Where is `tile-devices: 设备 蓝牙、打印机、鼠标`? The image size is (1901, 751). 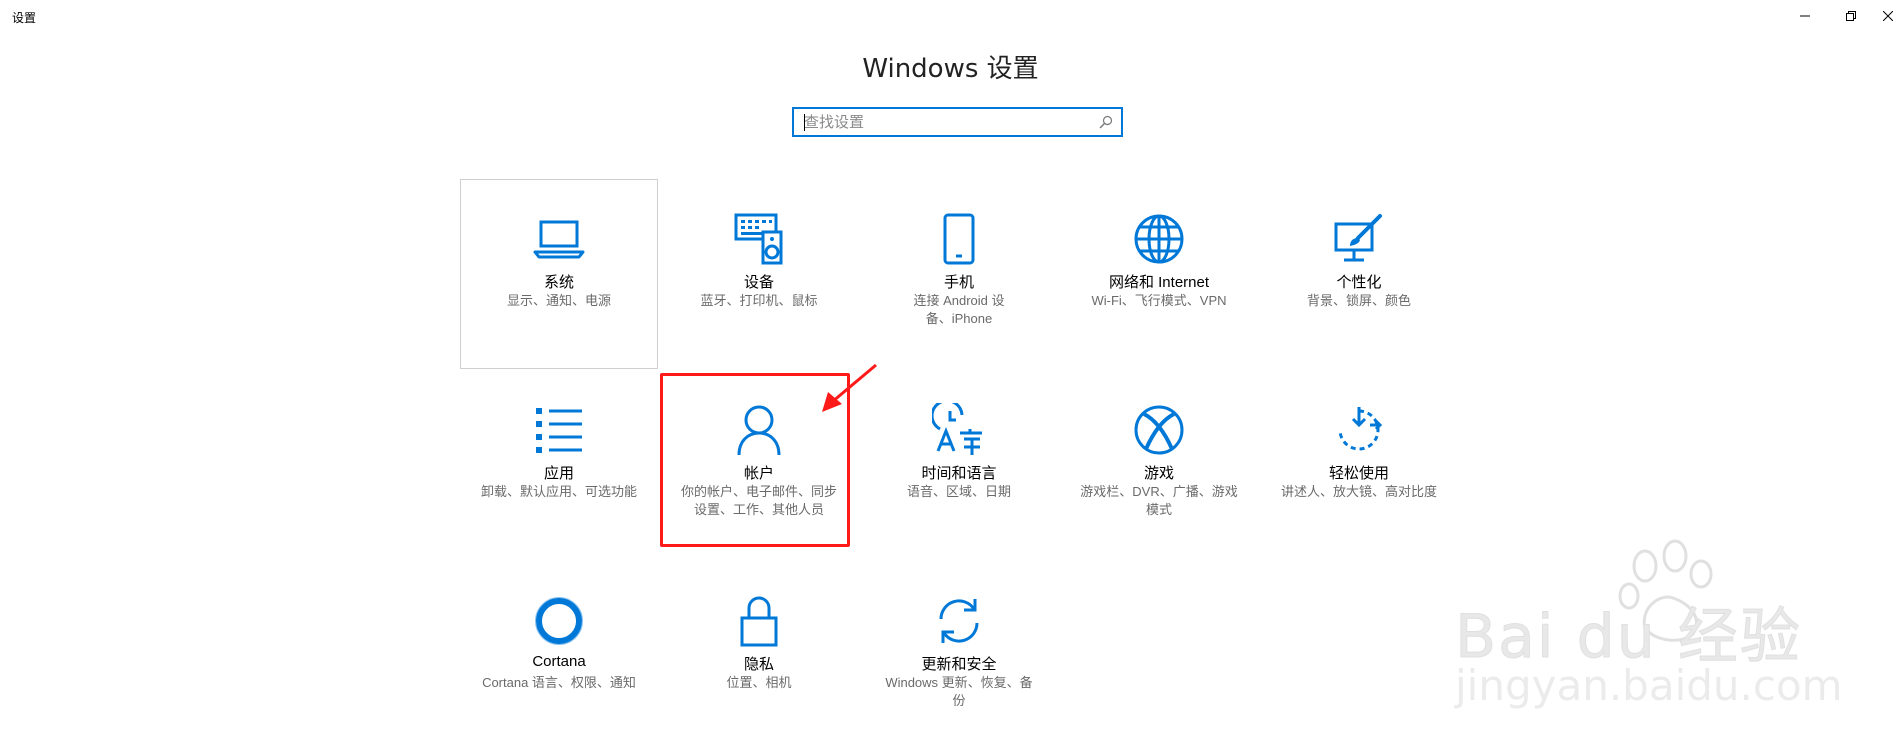
tile-devices: 设备 蓝牙、打印机、鼠标 is located at coordinates (759, 274).